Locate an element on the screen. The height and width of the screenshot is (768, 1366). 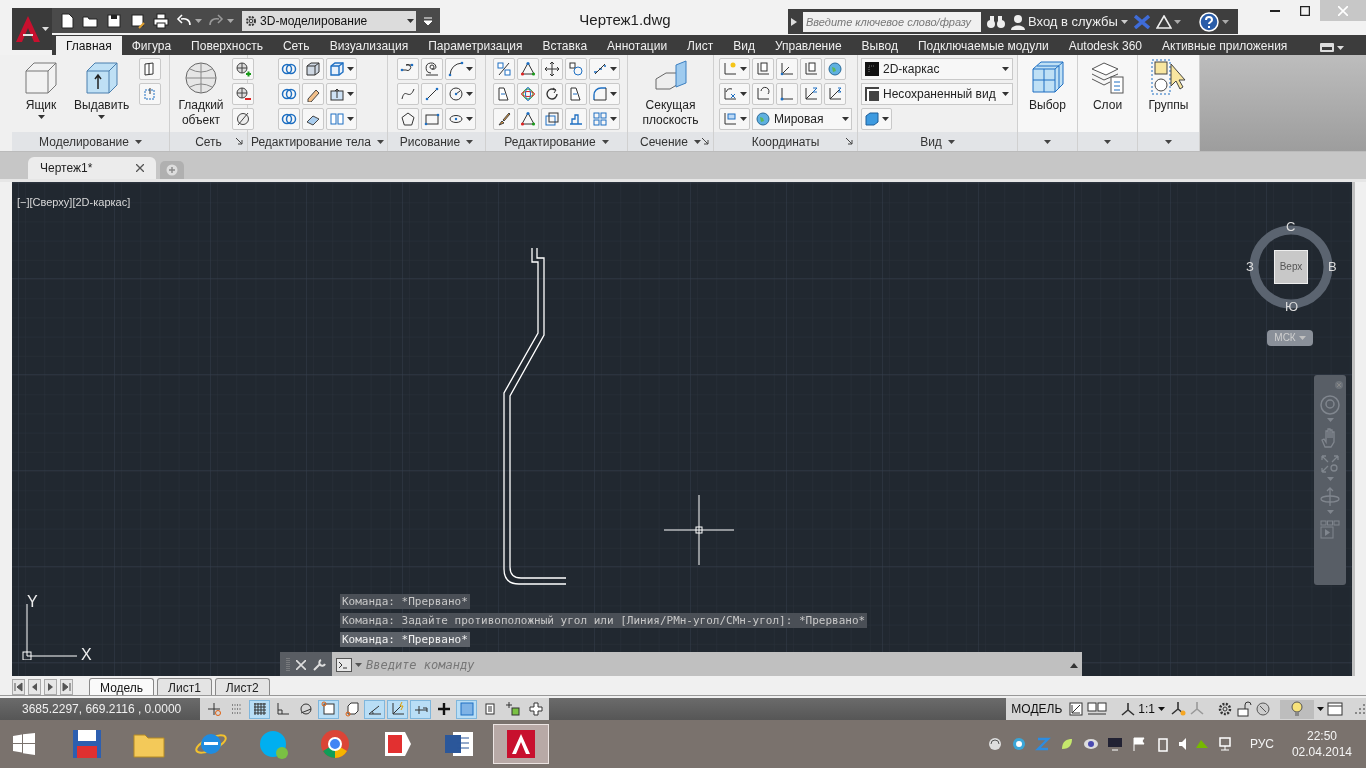
compass-letter: В is located at coordinates (1332, 266).